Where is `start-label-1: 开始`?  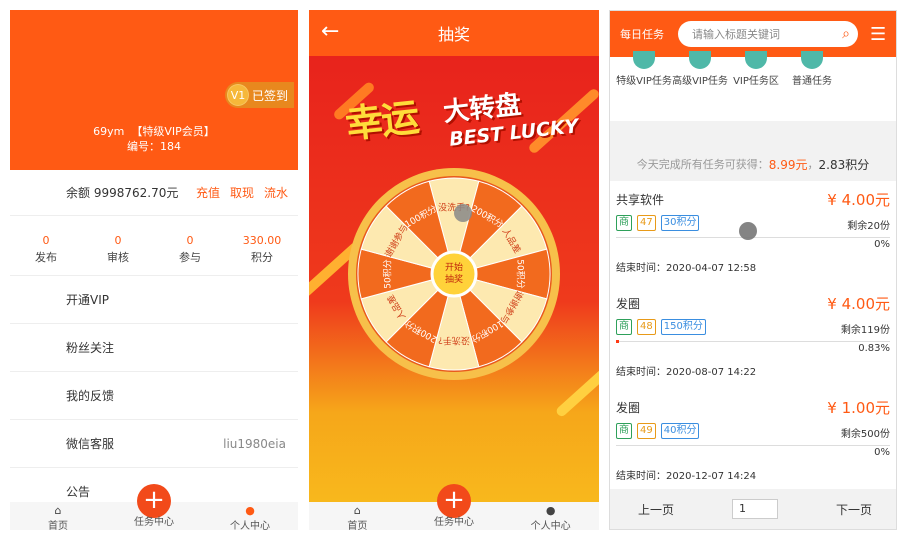
start-label-1: 开始 is located at coordinates (454, 267).